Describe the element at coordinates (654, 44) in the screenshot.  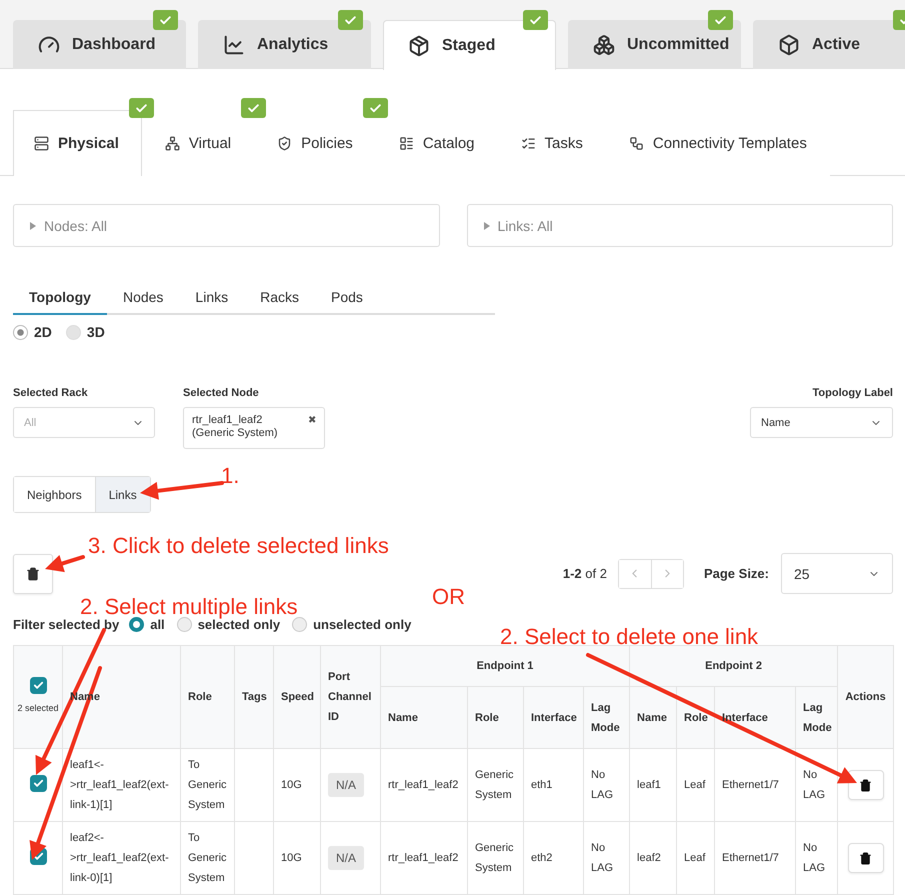
I see `main-tab: Uncommitted` at that location.